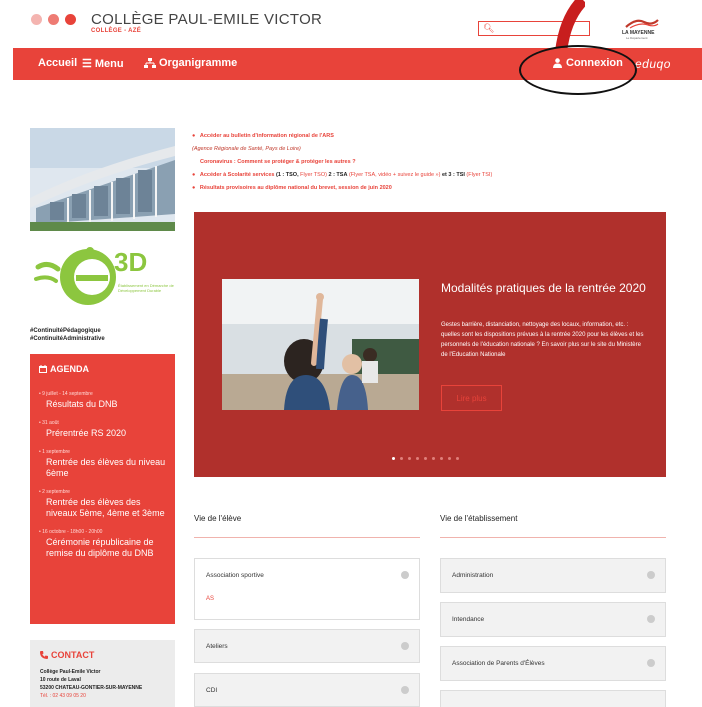  Describe the element at coordinates (43, 369) in the screenshot. I see `calendar-icon` at that location.